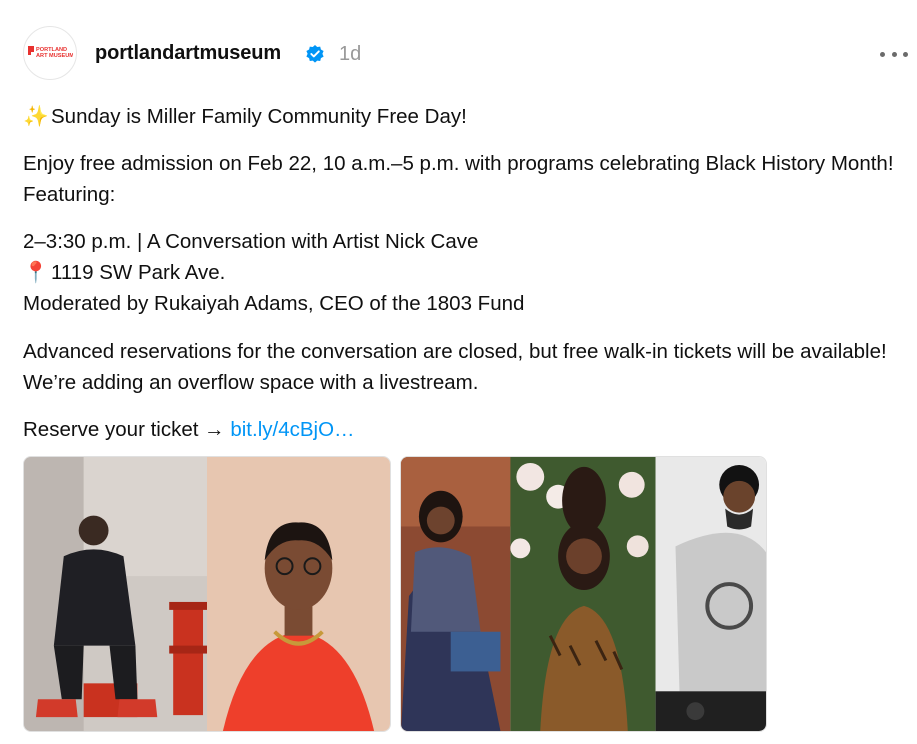 The width and height of the screenshot is (917, 744). Describe the element at coordinates (54, 56) in the screenshot. I see `svg-text: ART MUSEUM` at that location.